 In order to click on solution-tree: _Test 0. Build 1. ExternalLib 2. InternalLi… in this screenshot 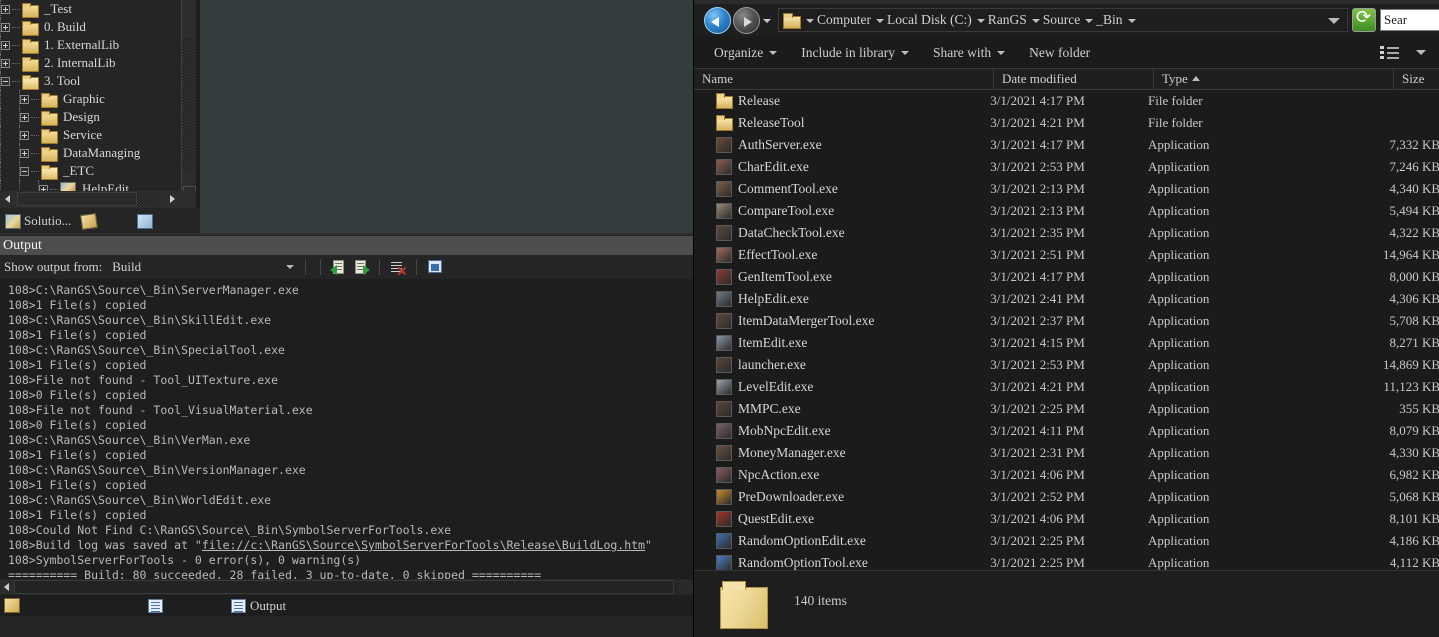, I will do `click(90, 99)`.